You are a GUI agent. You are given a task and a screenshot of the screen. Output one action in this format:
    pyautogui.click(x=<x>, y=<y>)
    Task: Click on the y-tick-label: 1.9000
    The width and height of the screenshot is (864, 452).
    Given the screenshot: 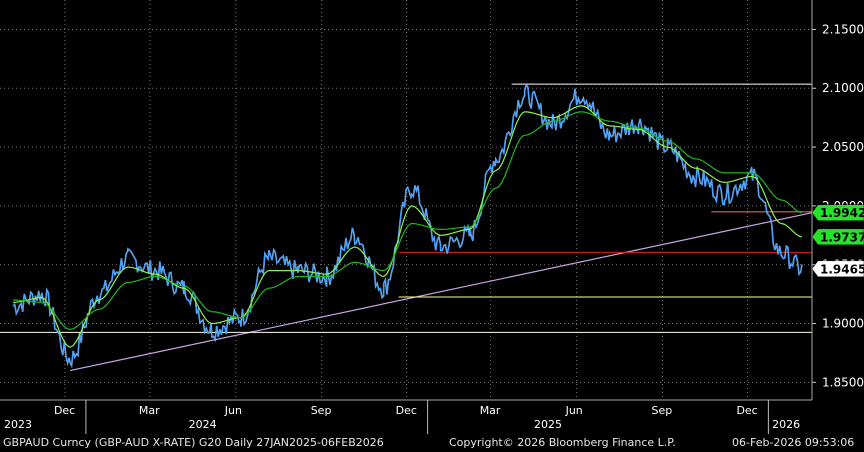 What is the action you would take?
    pyautogui.click(x=843, y=324)
    